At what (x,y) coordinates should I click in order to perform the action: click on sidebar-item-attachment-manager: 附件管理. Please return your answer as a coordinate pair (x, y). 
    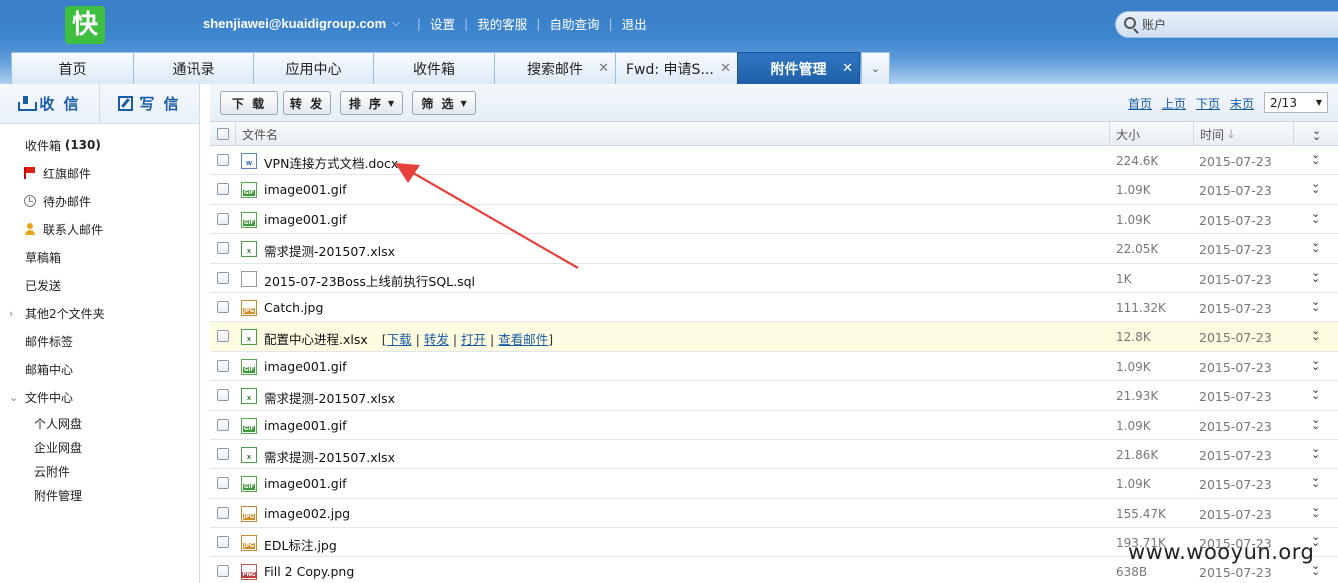
    Looking at the image, I should click on (99, 495).